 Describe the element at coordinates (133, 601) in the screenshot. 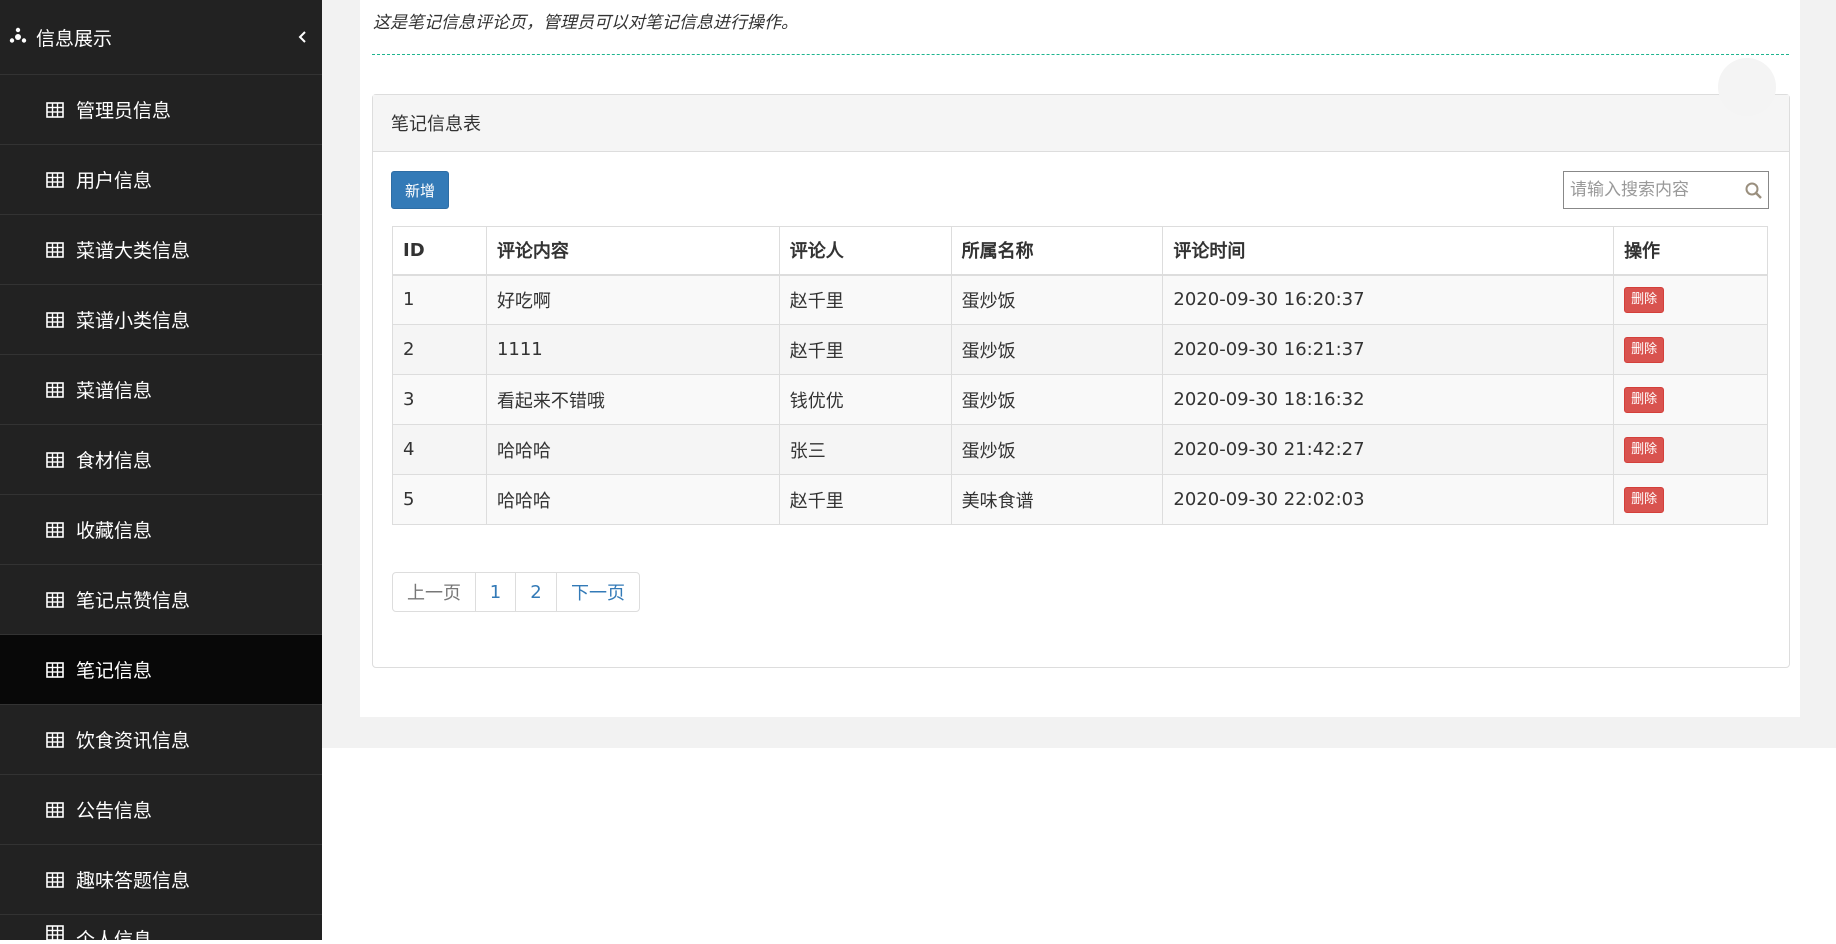

I see `sidebar-item-label: 笔记点赞信息` at that location.